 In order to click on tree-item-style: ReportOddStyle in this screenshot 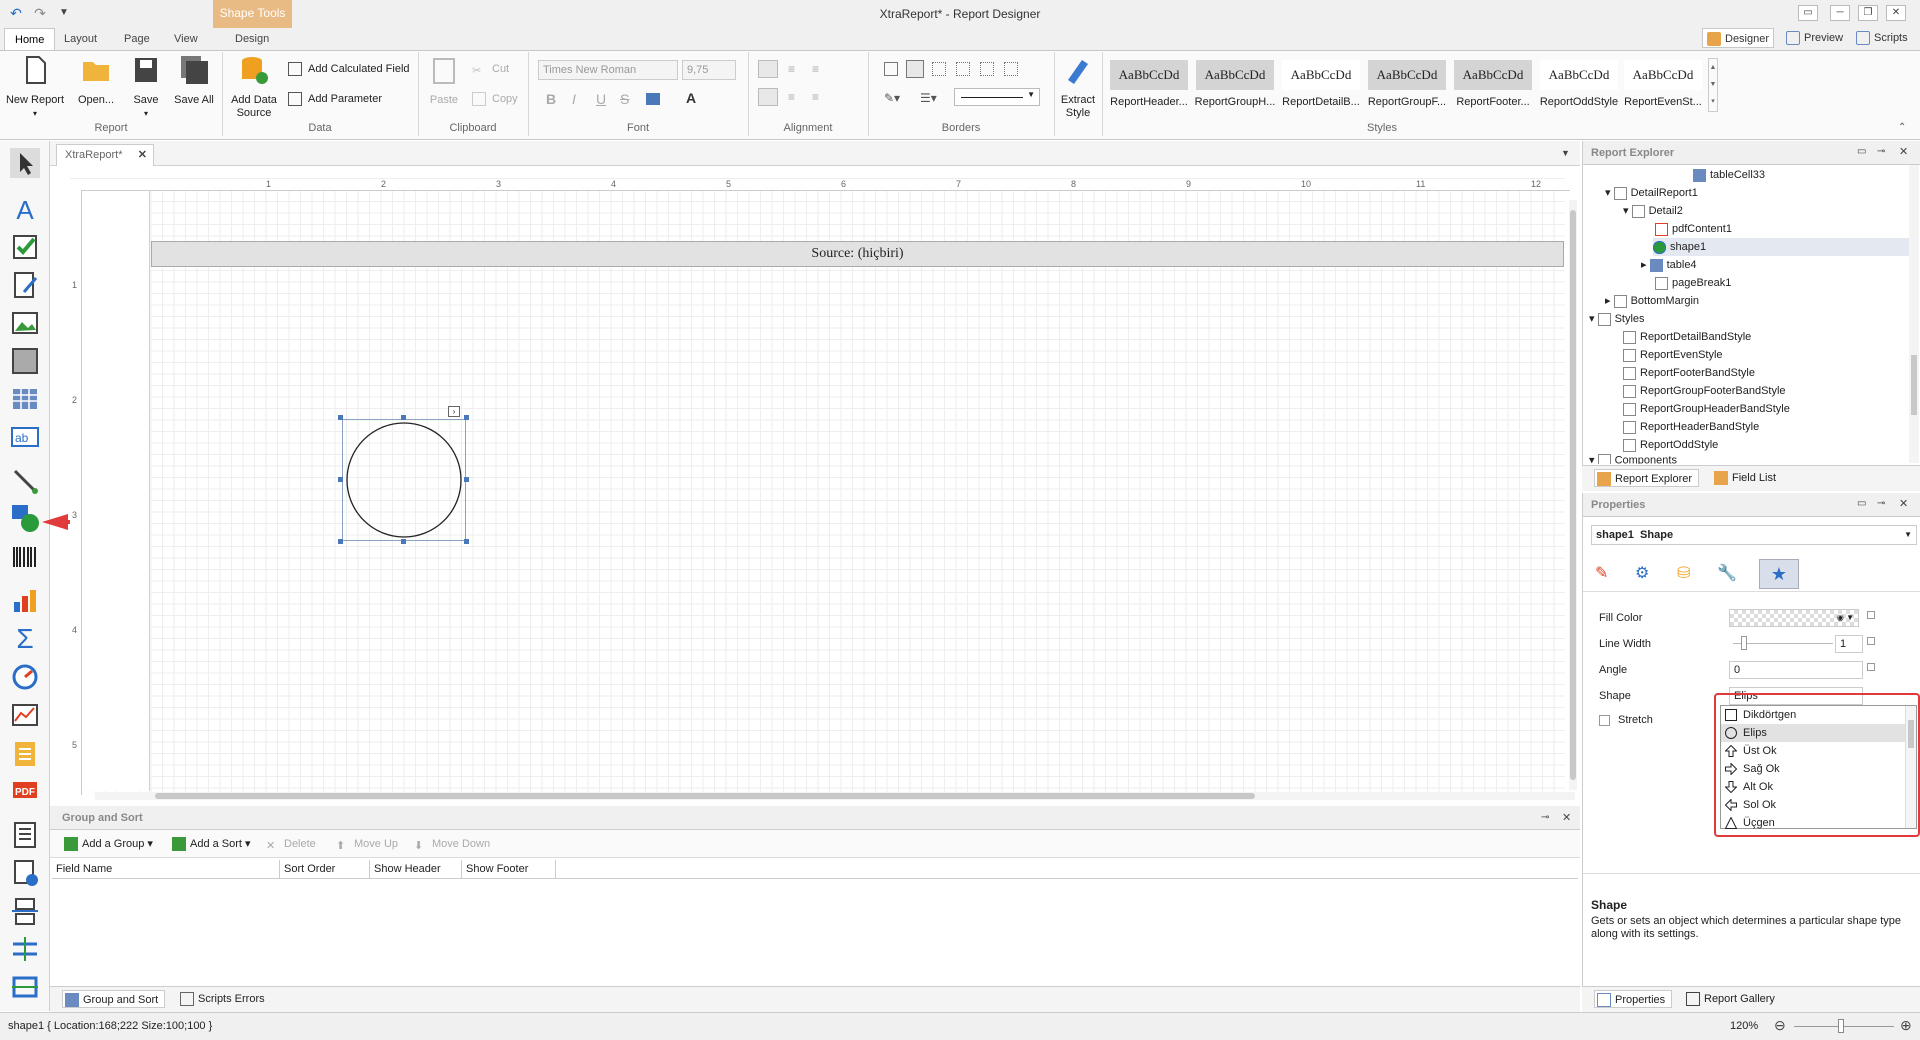, I will do `click(1768, 445)`.